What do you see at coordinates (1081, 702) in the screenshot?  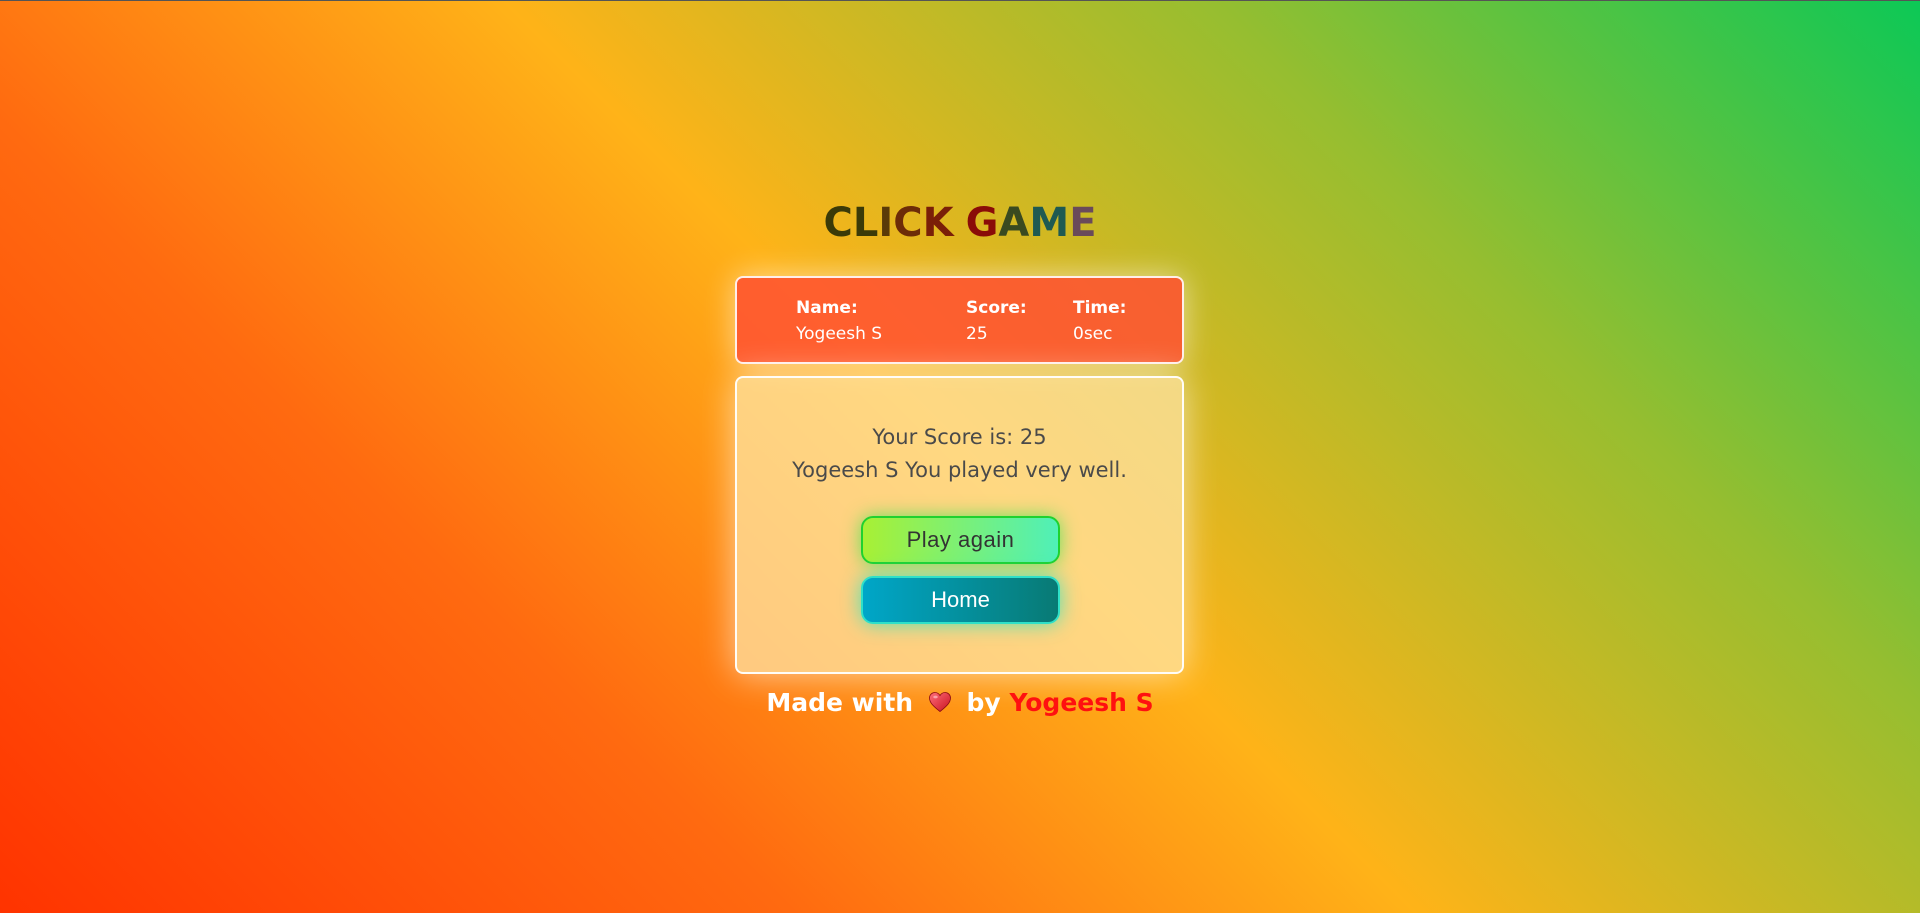 I see `footer-author: Yogeesh S` at bounding box center [1081, 702].